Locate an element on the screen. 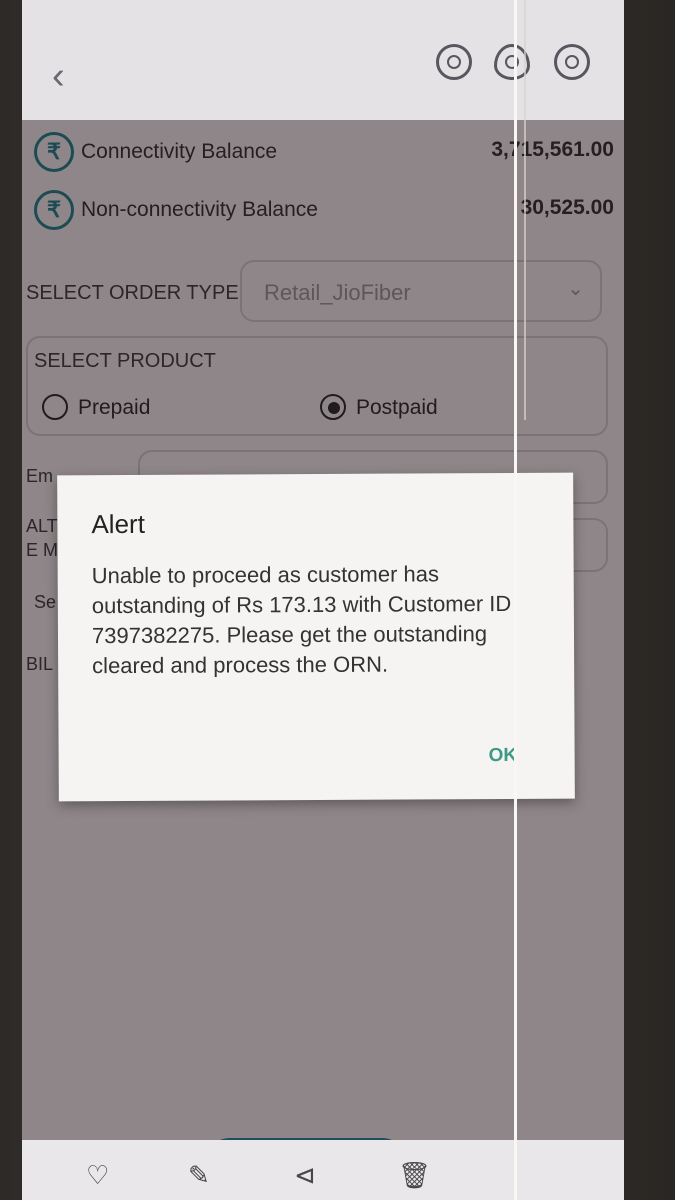 This screenshot has height=1200, width=675. app-header: ‹ is located at coordinates (323, 60).